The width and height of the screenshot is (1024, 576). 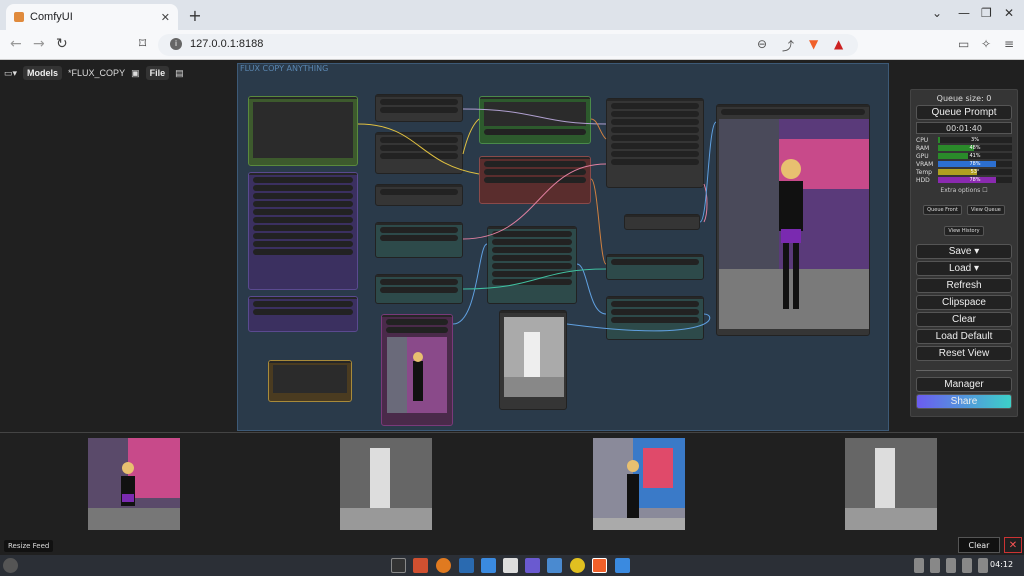 I want to click on network-icon, so click(x=967, y=565).